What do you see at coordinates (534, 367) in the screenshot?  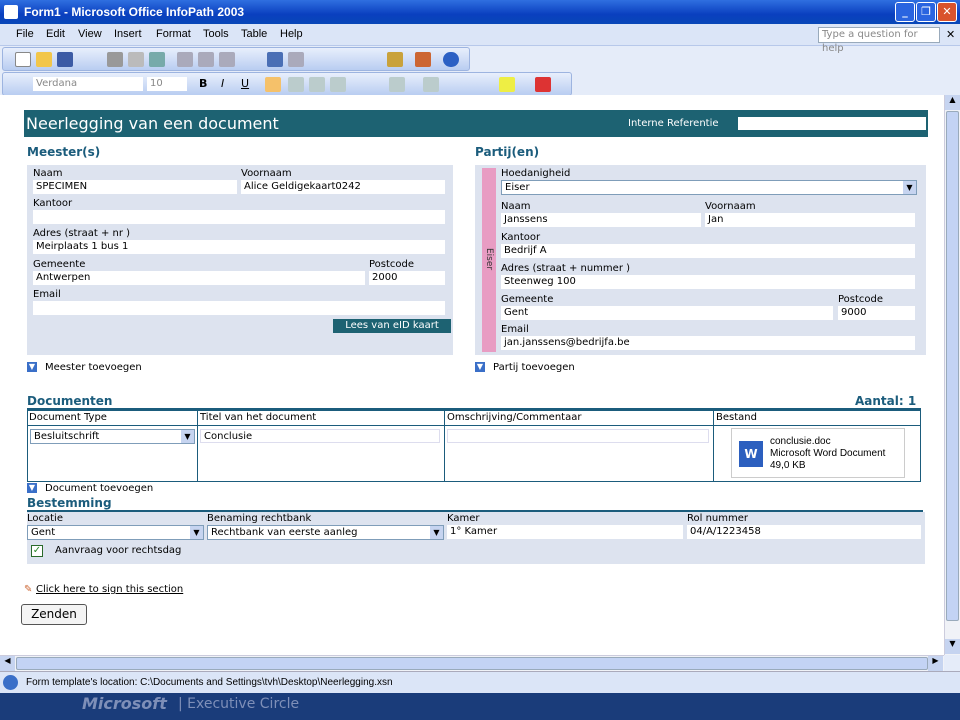 I see `add-partij-link: Partij toevoegen` at bounding box center [534, 367].